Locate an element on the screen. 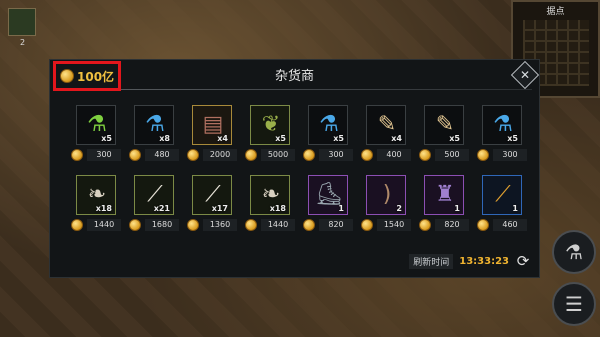  shop-title: 杂货商 is located at coordinates (294, 76).